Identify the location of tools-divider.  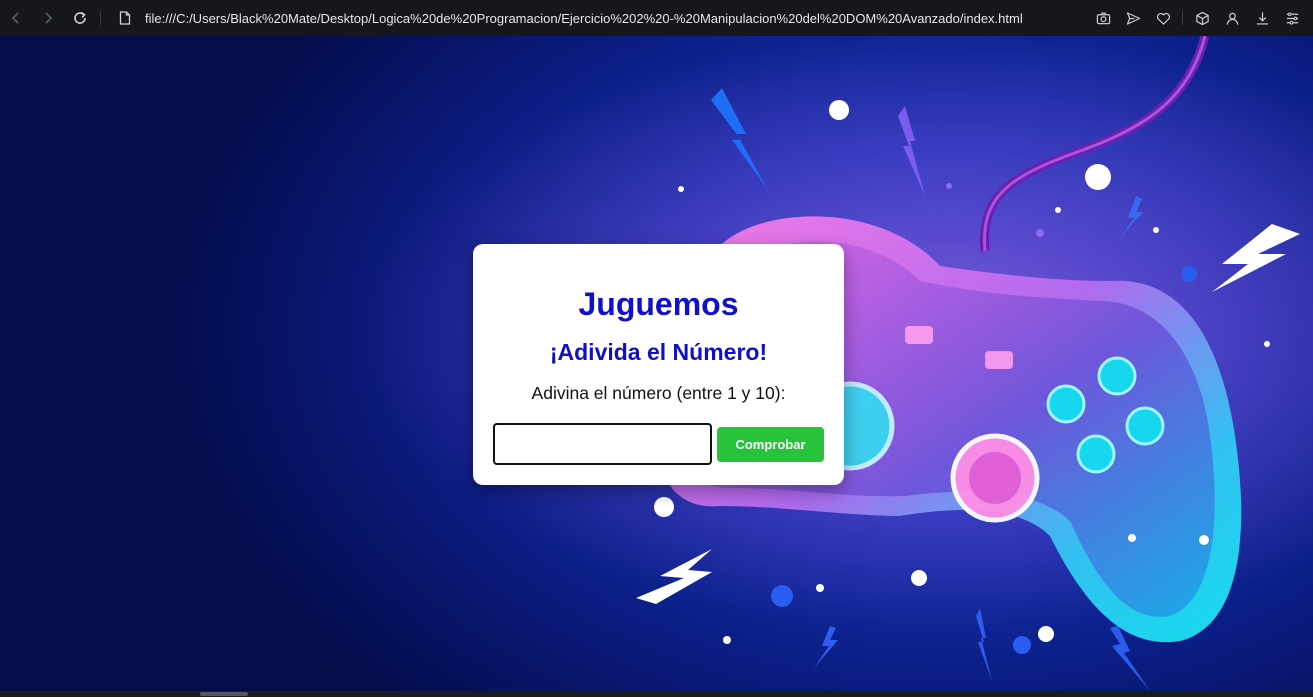
(1182, 18).